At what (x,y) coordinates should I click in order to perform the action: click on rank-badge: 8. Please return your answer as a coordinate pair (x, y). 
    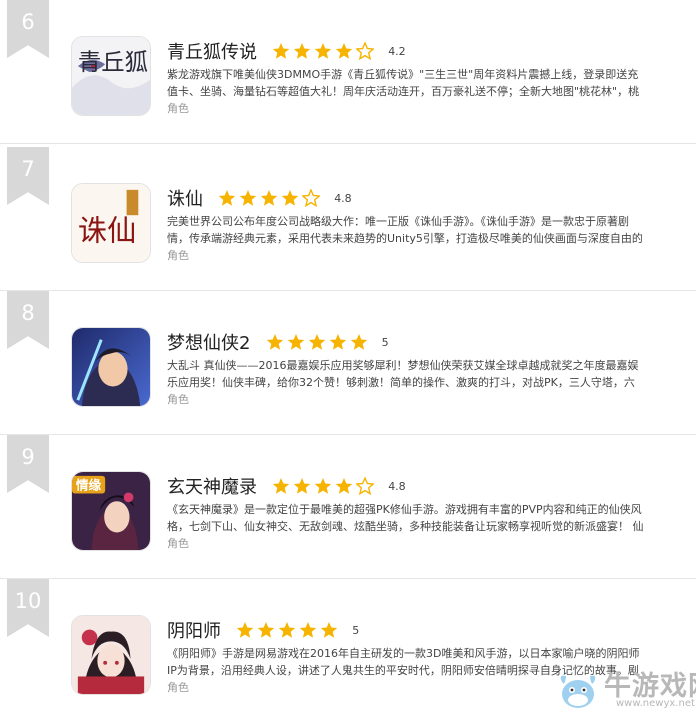
    Looking at the image, I should click on (28, 320).